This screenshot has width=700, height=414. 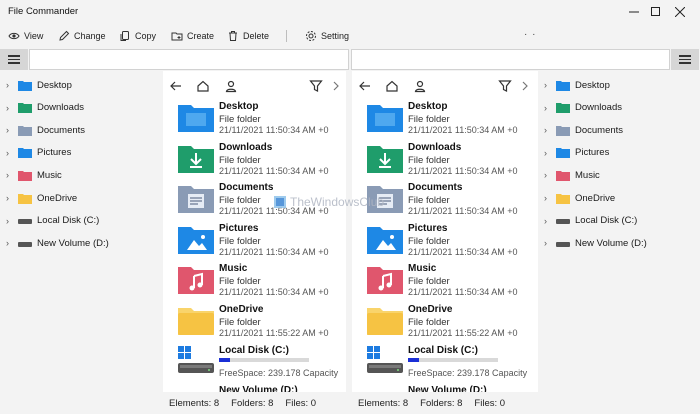 What do you see at coordinates (124, 36) in the screenshot?
I see `copy-icon` at bounding box center [124, 36].